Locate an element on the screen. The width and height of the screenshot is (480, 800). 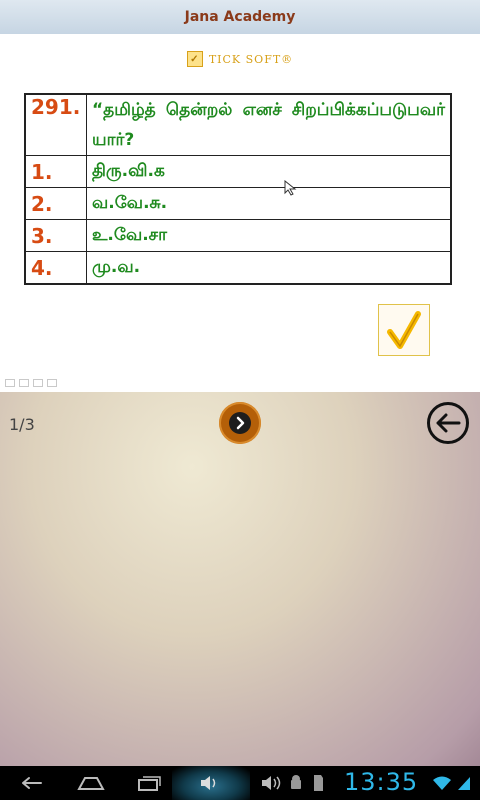
option-number: 3. is located at coordinates (55, 235).